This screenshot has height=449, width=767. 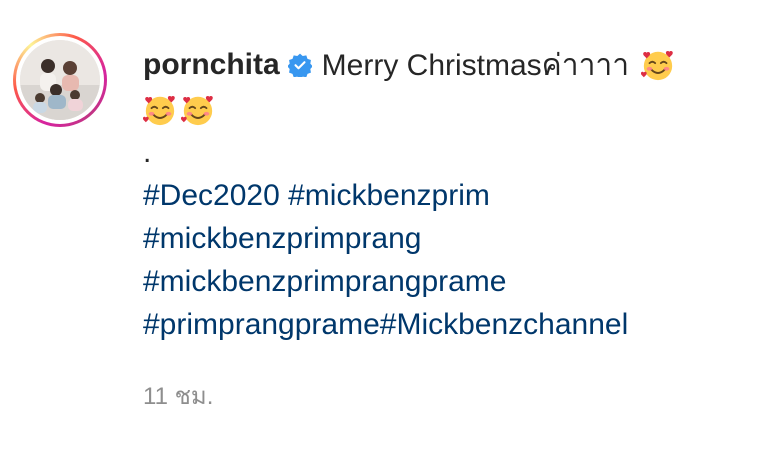 I want to click on avatar-photo, so click(x=60, y=80).